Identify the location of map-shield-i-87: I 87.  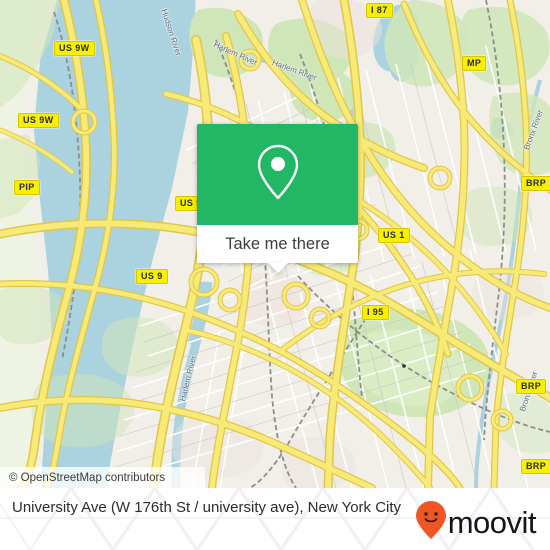
(379, 10).